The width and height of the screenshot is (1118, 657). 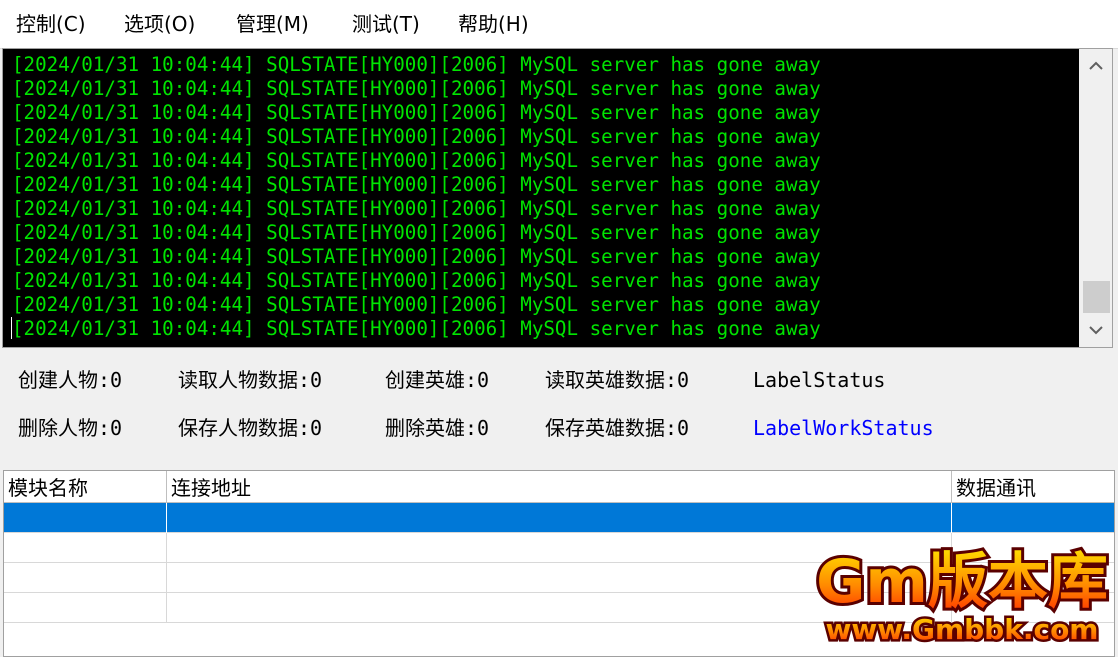 What do you see at coordinates (493, 24) in the screenshot?
I see `menu-help: 帮助(H)` at bounding box center [493, 24].